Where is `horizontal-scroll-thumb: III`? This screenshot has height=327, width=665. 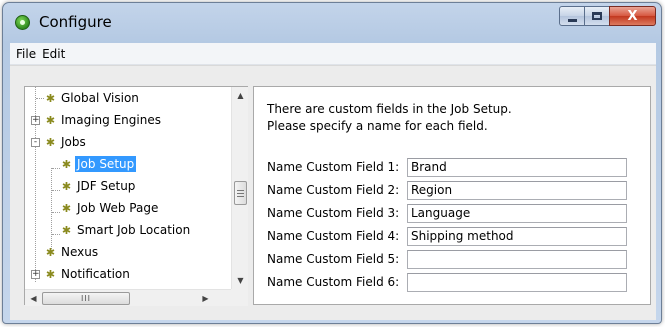
horizontal-scroll-thumb: III is located at coordinates (86, 298).